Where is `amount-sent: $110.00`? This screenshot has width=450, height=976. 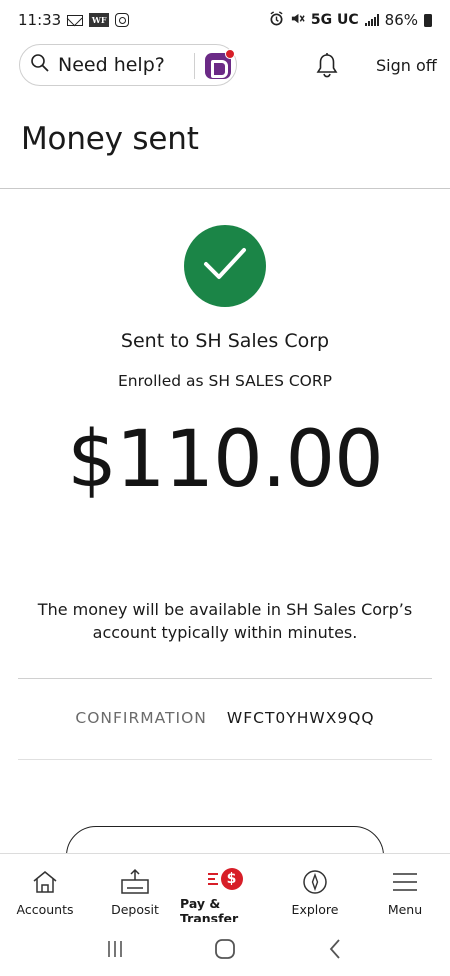
amount-sent: $110.00 is located at coordinates (225, 460).